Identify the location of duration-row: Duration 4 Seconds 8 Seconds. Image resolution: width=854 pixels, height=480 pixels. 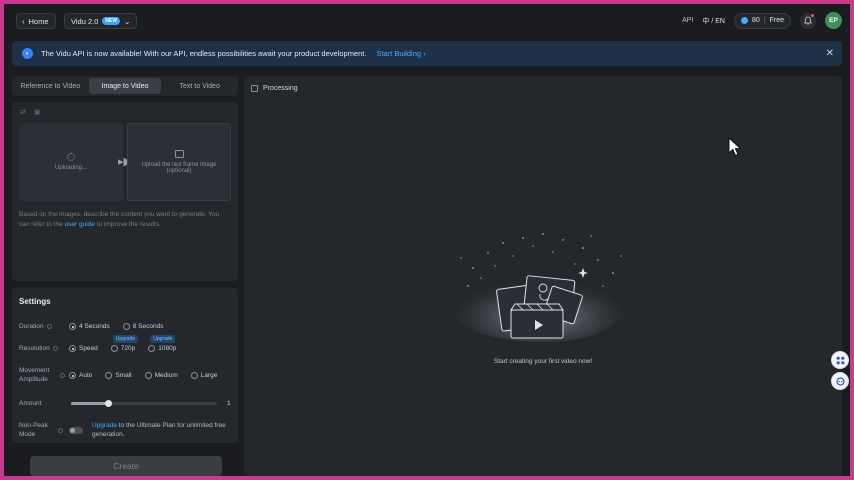
(97, 326).